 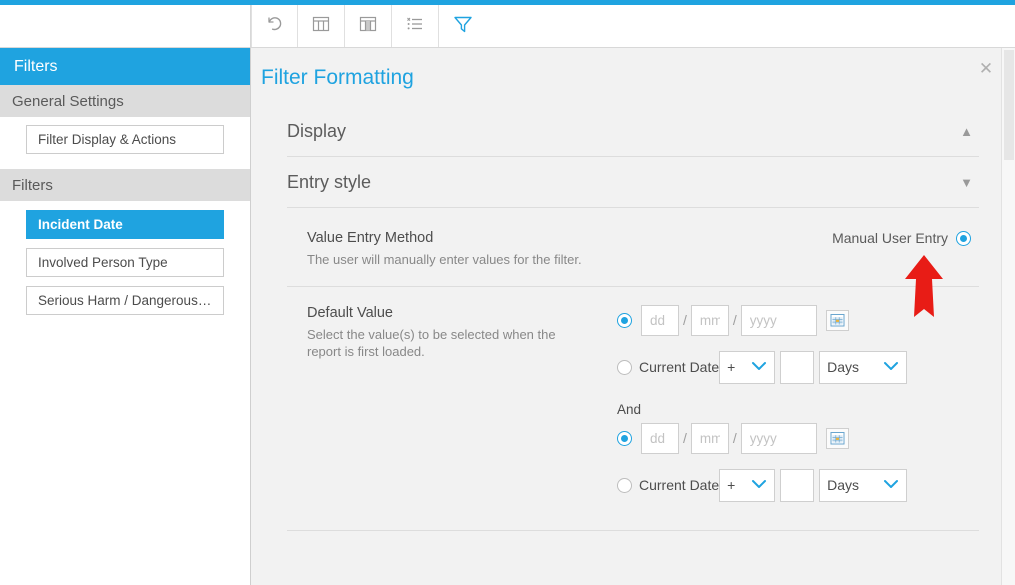 What do you see at coordinates (125, 101) in the screenshot?
I see `sidebar-section-general-settings: General Settings` at bounding box center [125, 101].